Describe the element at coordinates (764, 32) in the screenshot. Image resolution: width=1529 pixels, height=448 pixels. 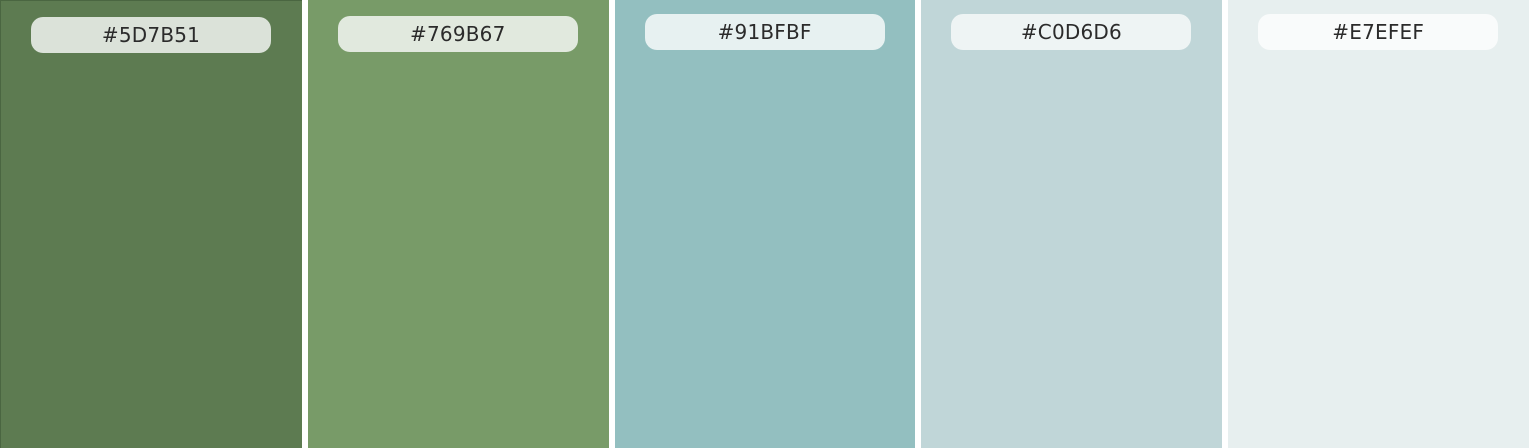
I see `hex-label: #91BFBF` at that location.